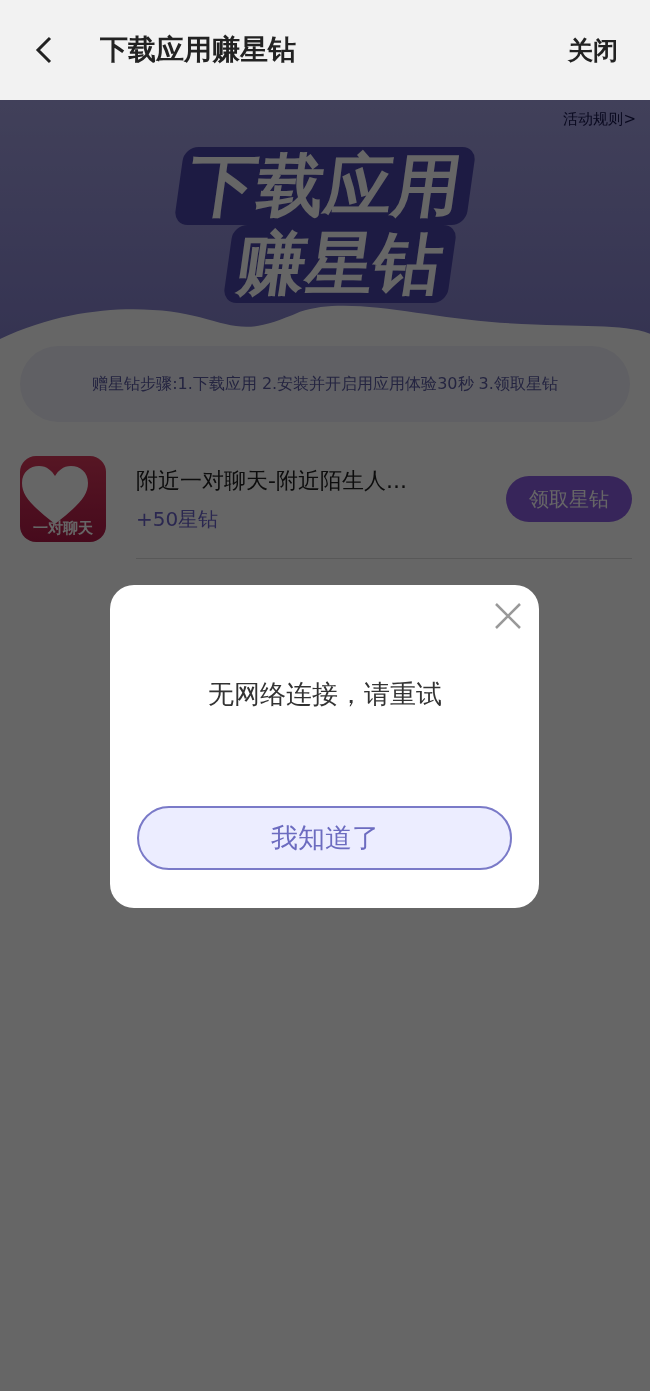  What do you see at coordinates (569, 499) in the screenshot?
I see `claim-button: 领取星钻` at bounding box center [569, 499].